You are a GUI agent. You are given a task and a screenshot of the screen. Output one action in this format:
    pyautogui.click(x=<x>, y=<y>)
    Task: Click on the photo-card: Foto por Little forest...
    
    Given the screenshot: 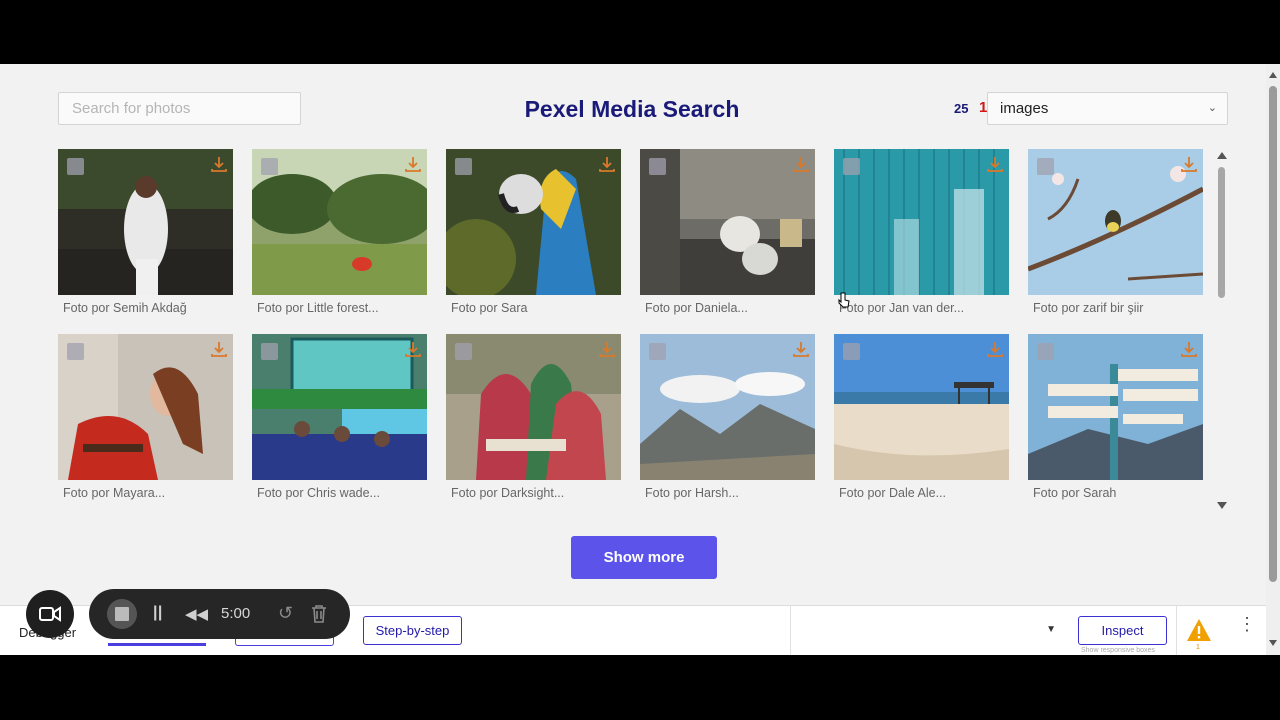 What is the action you would take?
    pyautogui.click(x=339, y=234)
    